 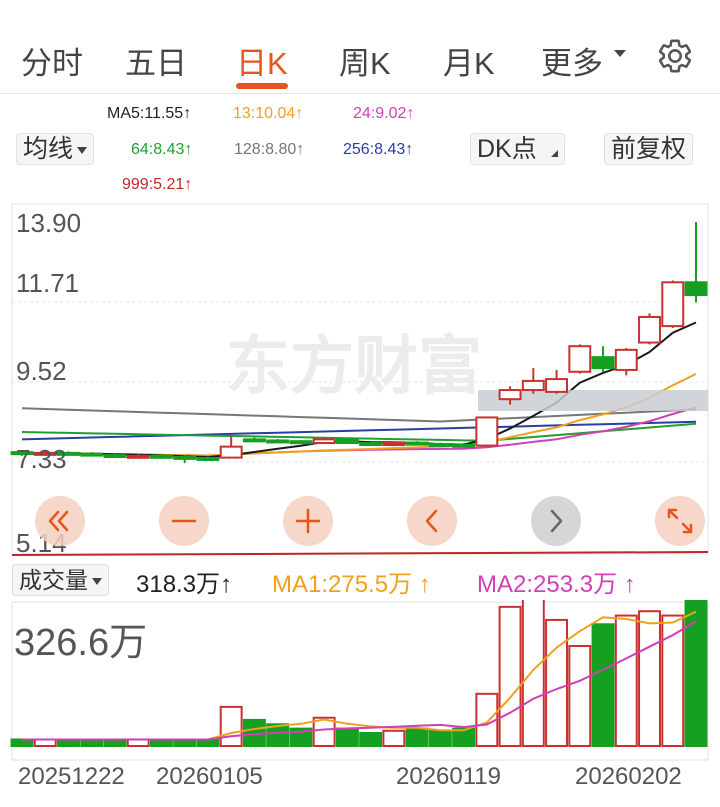 I want to click on more-menu: 更多, so click(x=572, y=60).